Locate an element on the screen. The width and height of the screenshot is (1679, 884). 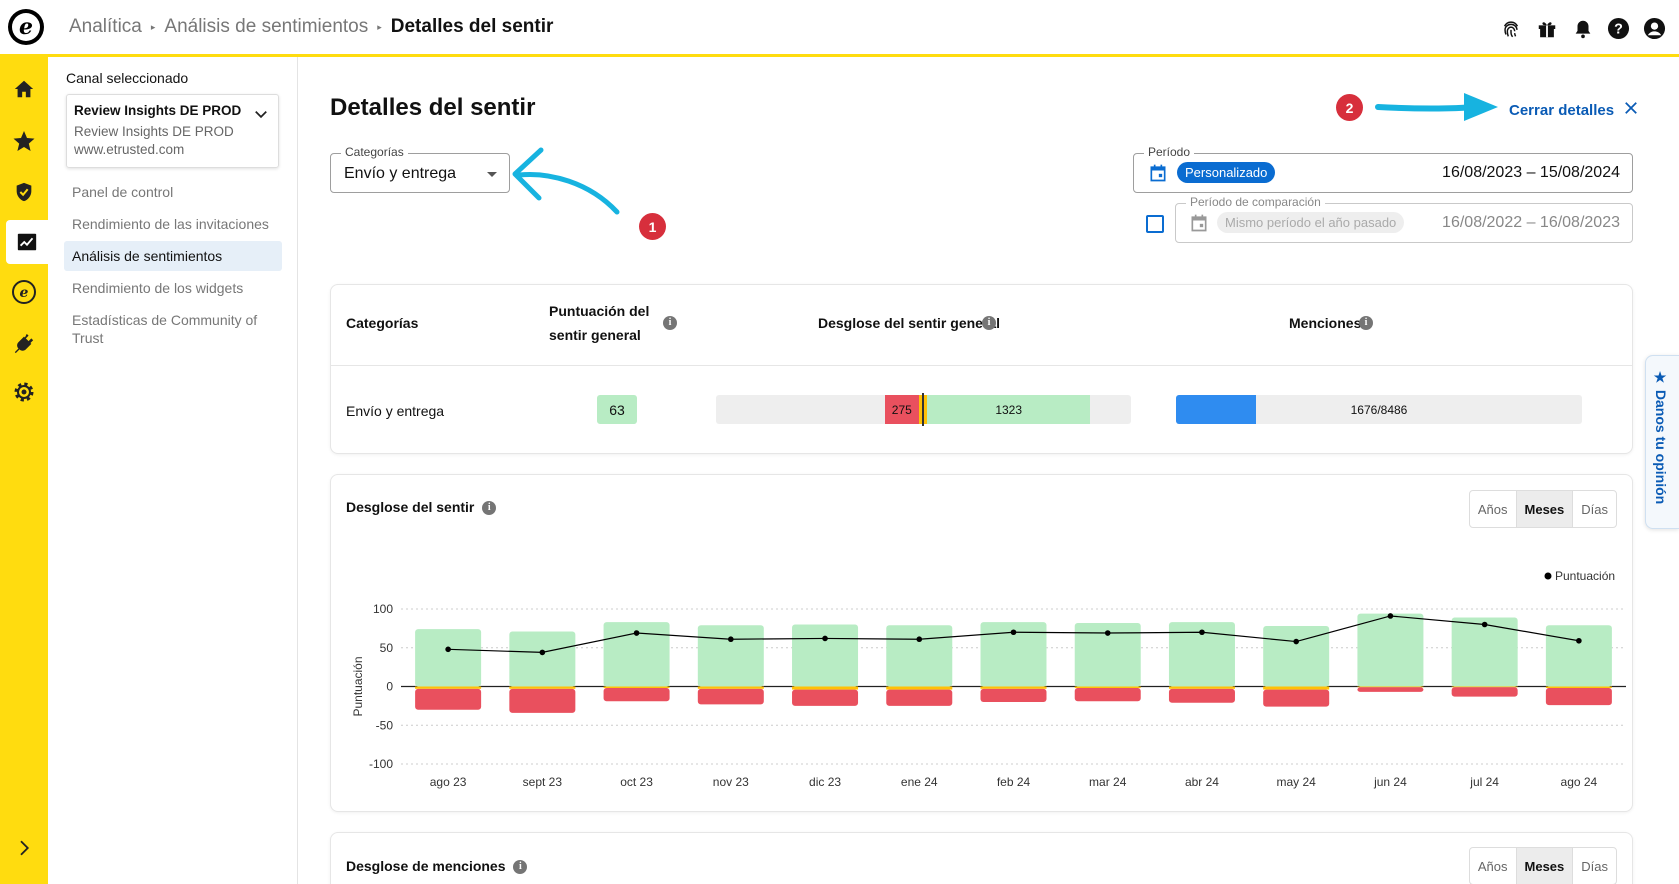
etrusted-logo: e is located at coordinates (26, 27).